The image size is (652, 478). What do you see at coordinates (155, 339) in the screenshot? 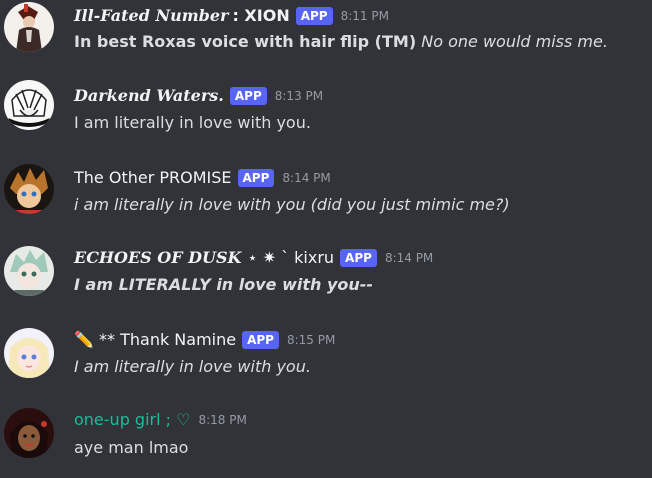
I see `username: ✏️ ** Thank Namine` at bounding box center [155, 339].